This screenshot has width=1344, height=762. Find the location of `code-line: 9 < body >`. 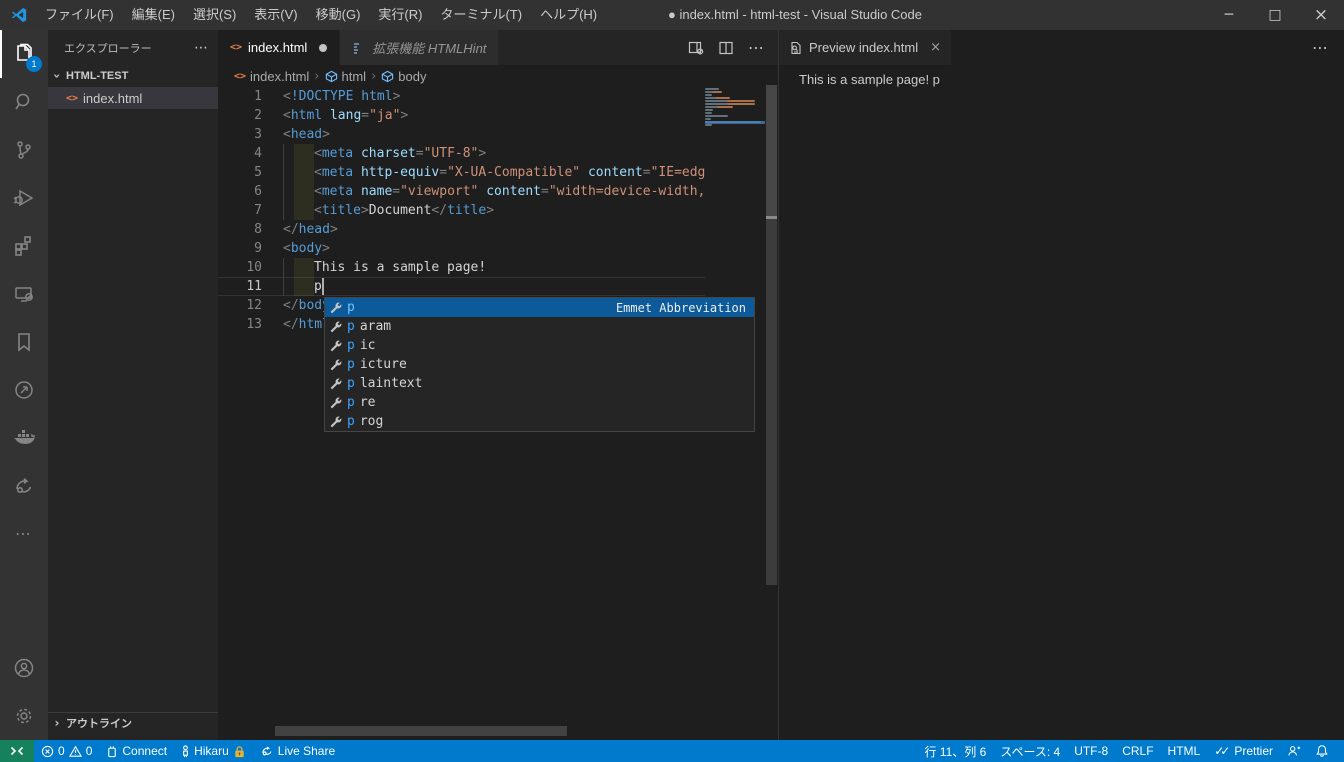

code-line: 9 < body > is located at coordinates (461, 248).